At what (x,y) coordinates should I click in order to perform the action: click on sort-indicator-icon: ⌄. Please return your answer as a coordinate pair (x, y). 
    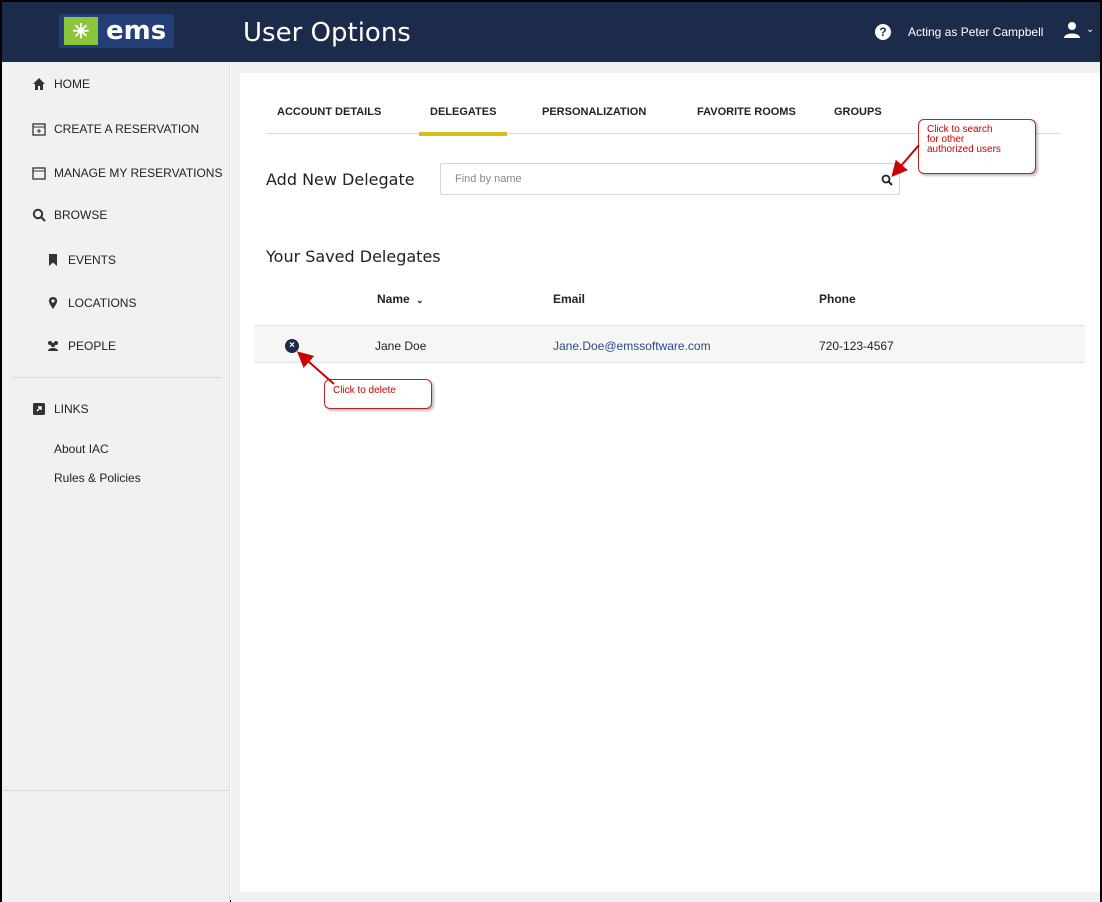
    Looking at the image, I should click on (420, 300).